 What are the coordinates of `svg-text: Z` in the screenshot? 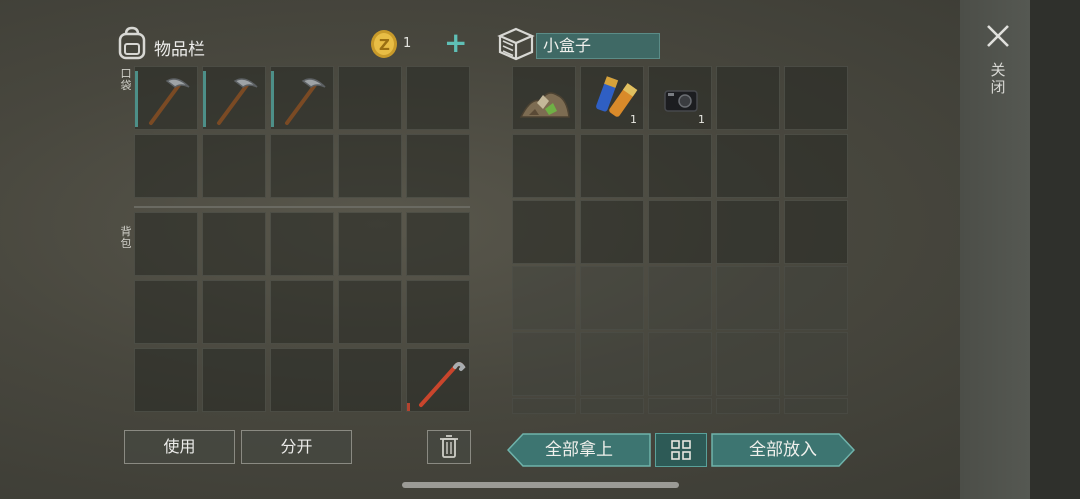 It's located at (384, 45).